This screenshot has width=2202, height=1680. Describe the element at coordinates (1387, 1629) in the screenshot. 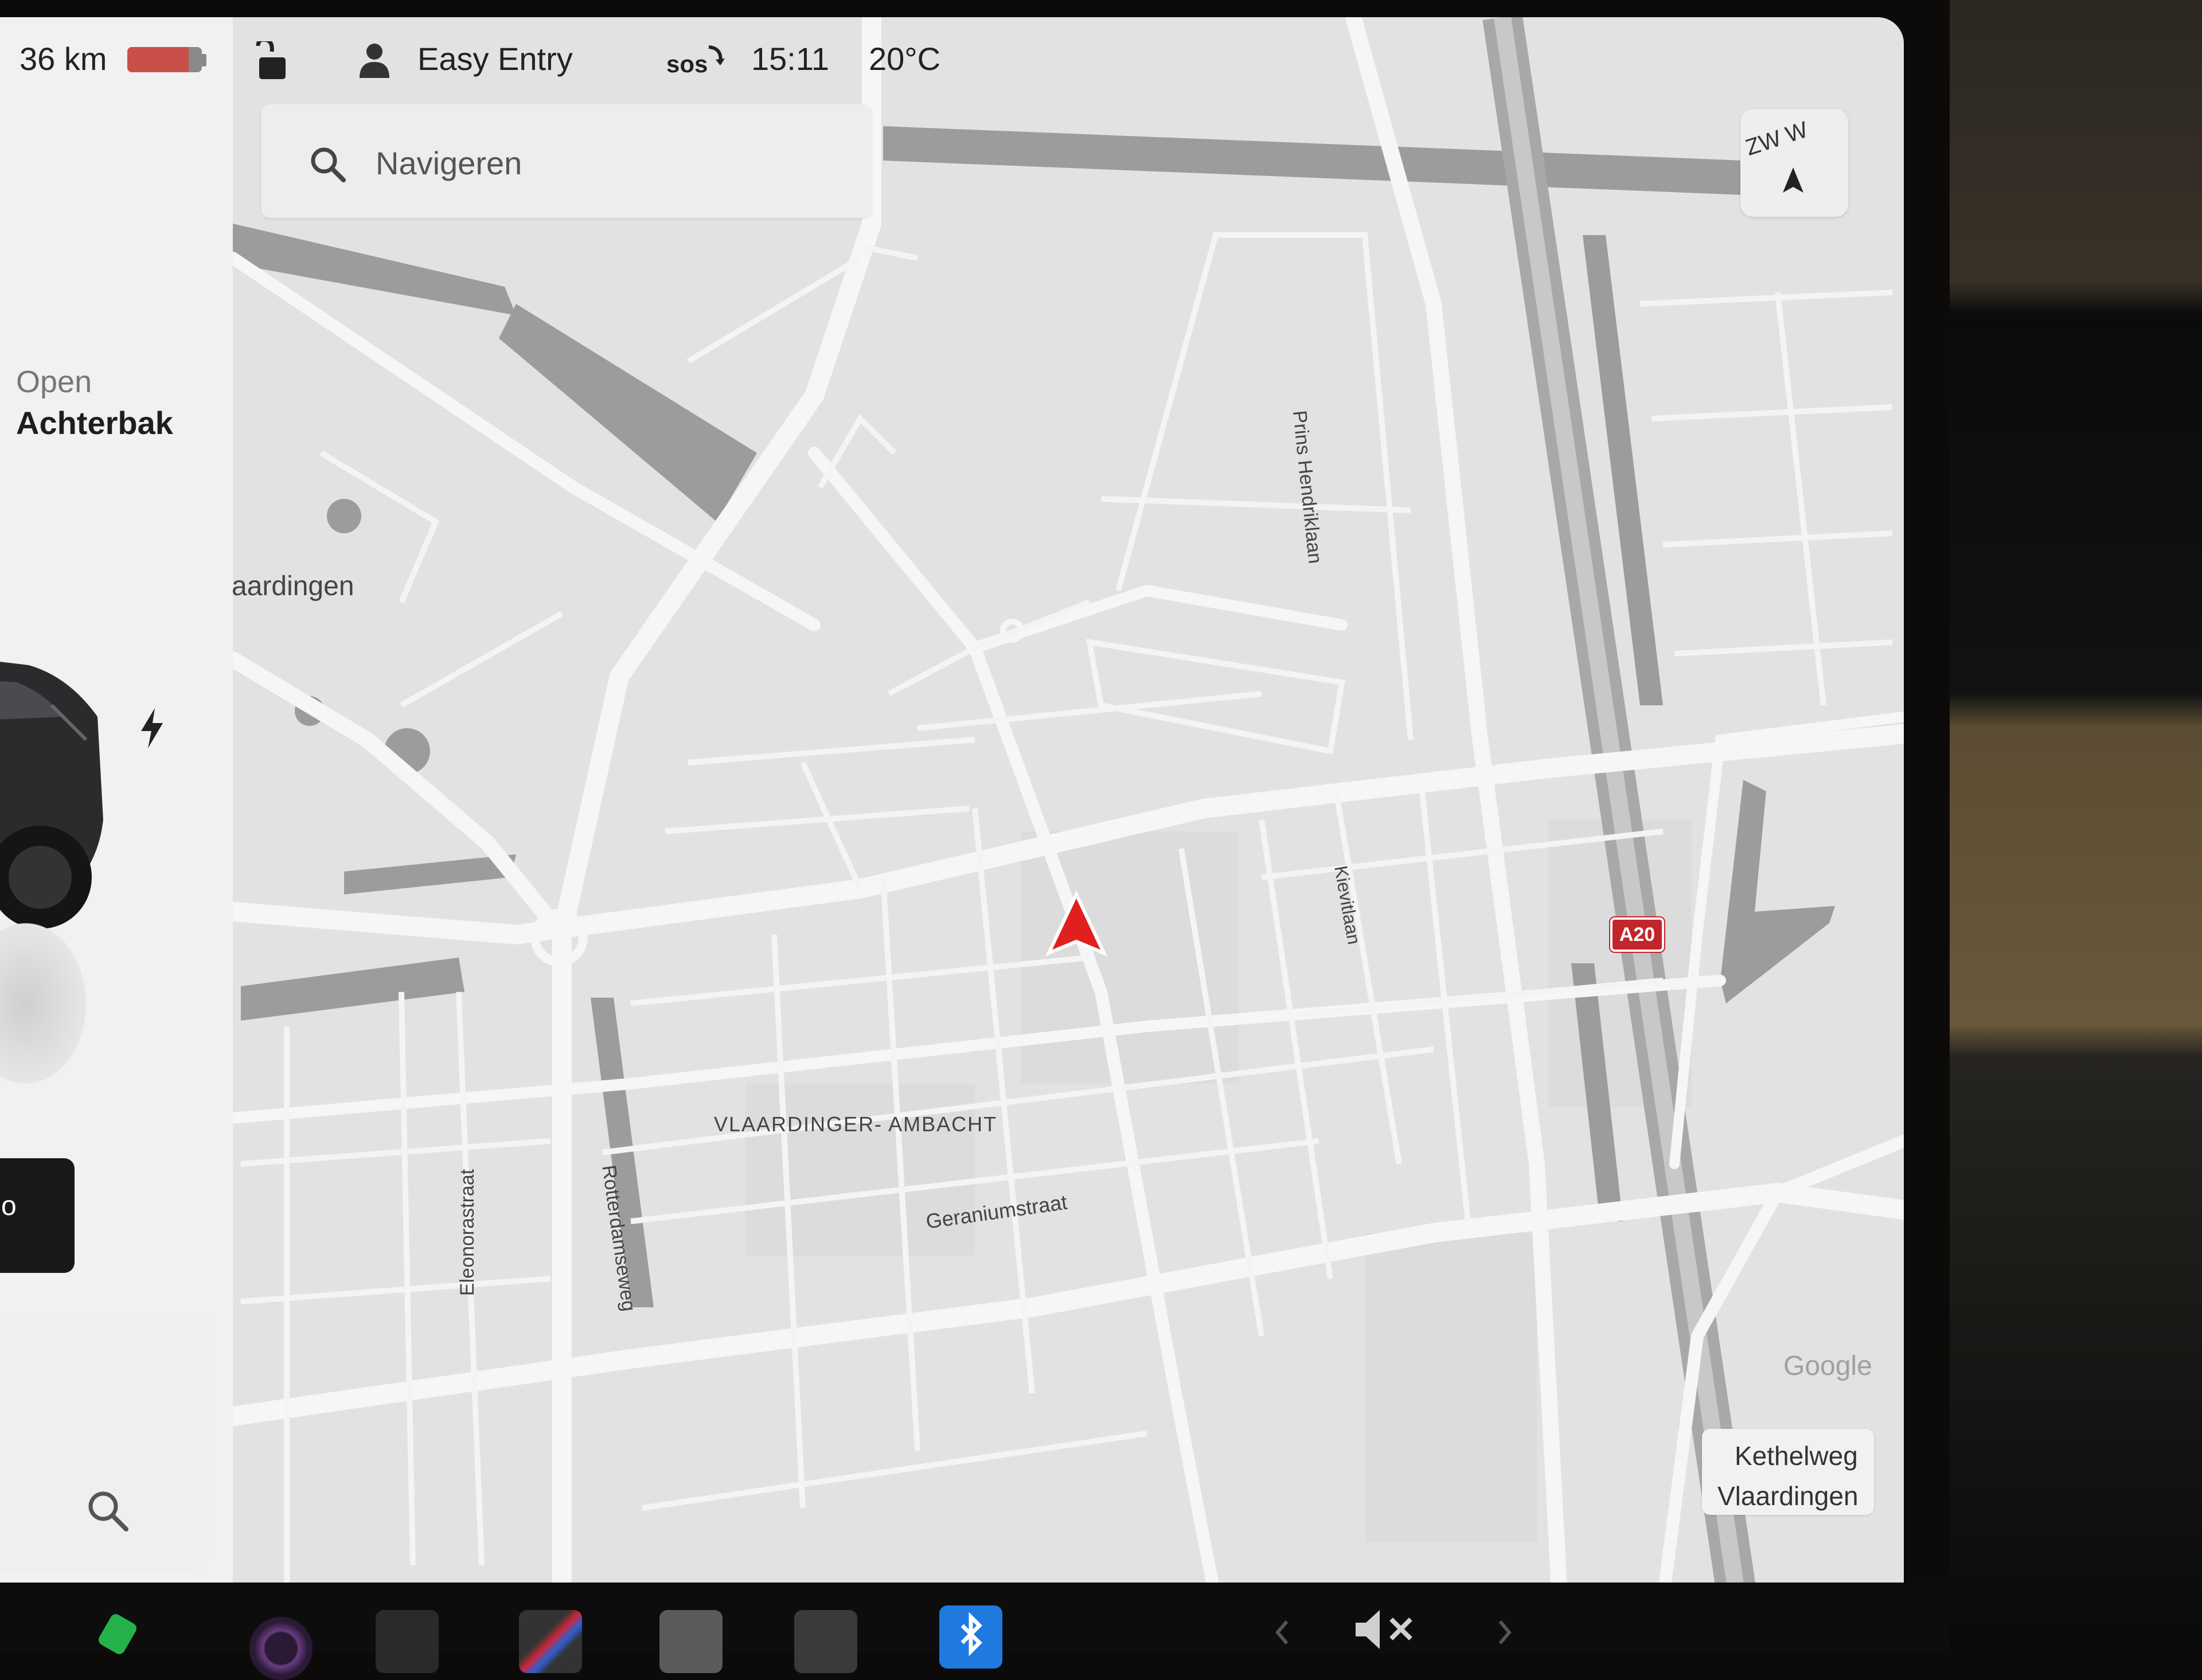

I see `mute-icon` at that location.